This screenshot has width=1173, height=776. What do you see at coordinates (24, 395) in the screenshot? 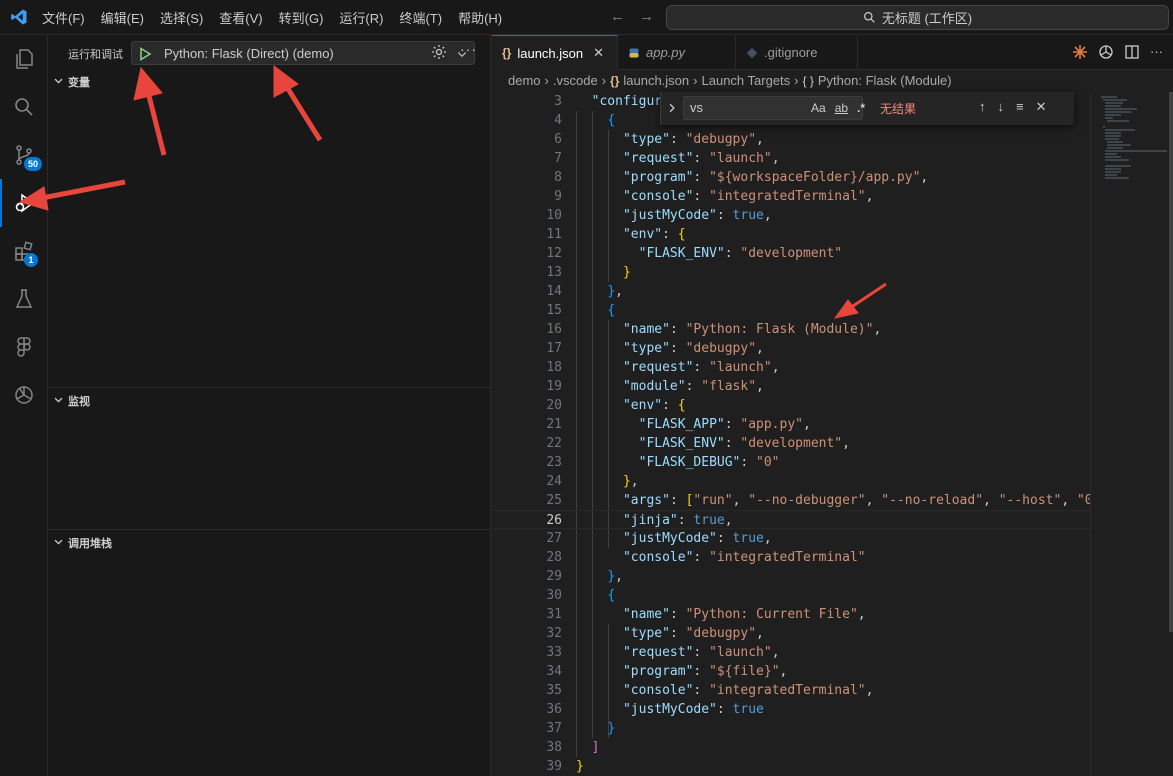
I see `chatgpt-button` at bounding box center [24, 395].